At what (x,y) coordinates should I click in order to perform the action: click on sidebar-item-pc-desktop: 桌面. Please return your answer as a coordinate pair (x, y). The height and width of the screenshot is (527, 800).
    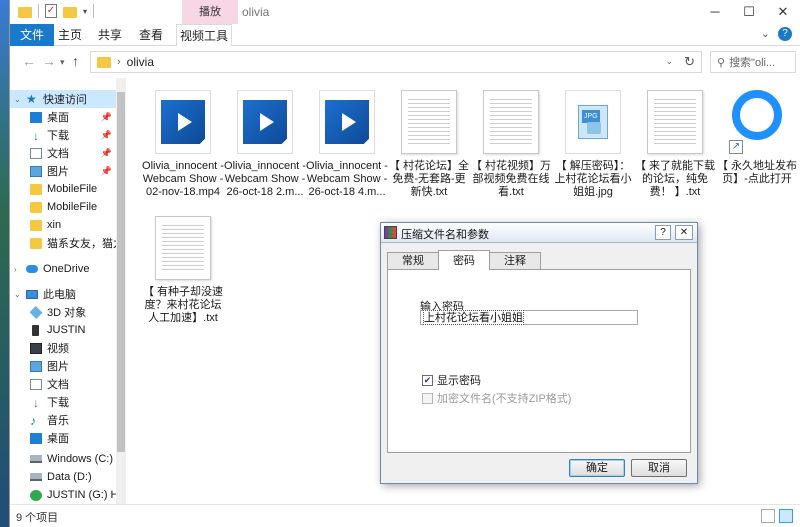
    Looking at the image, I should click on (63, 438).